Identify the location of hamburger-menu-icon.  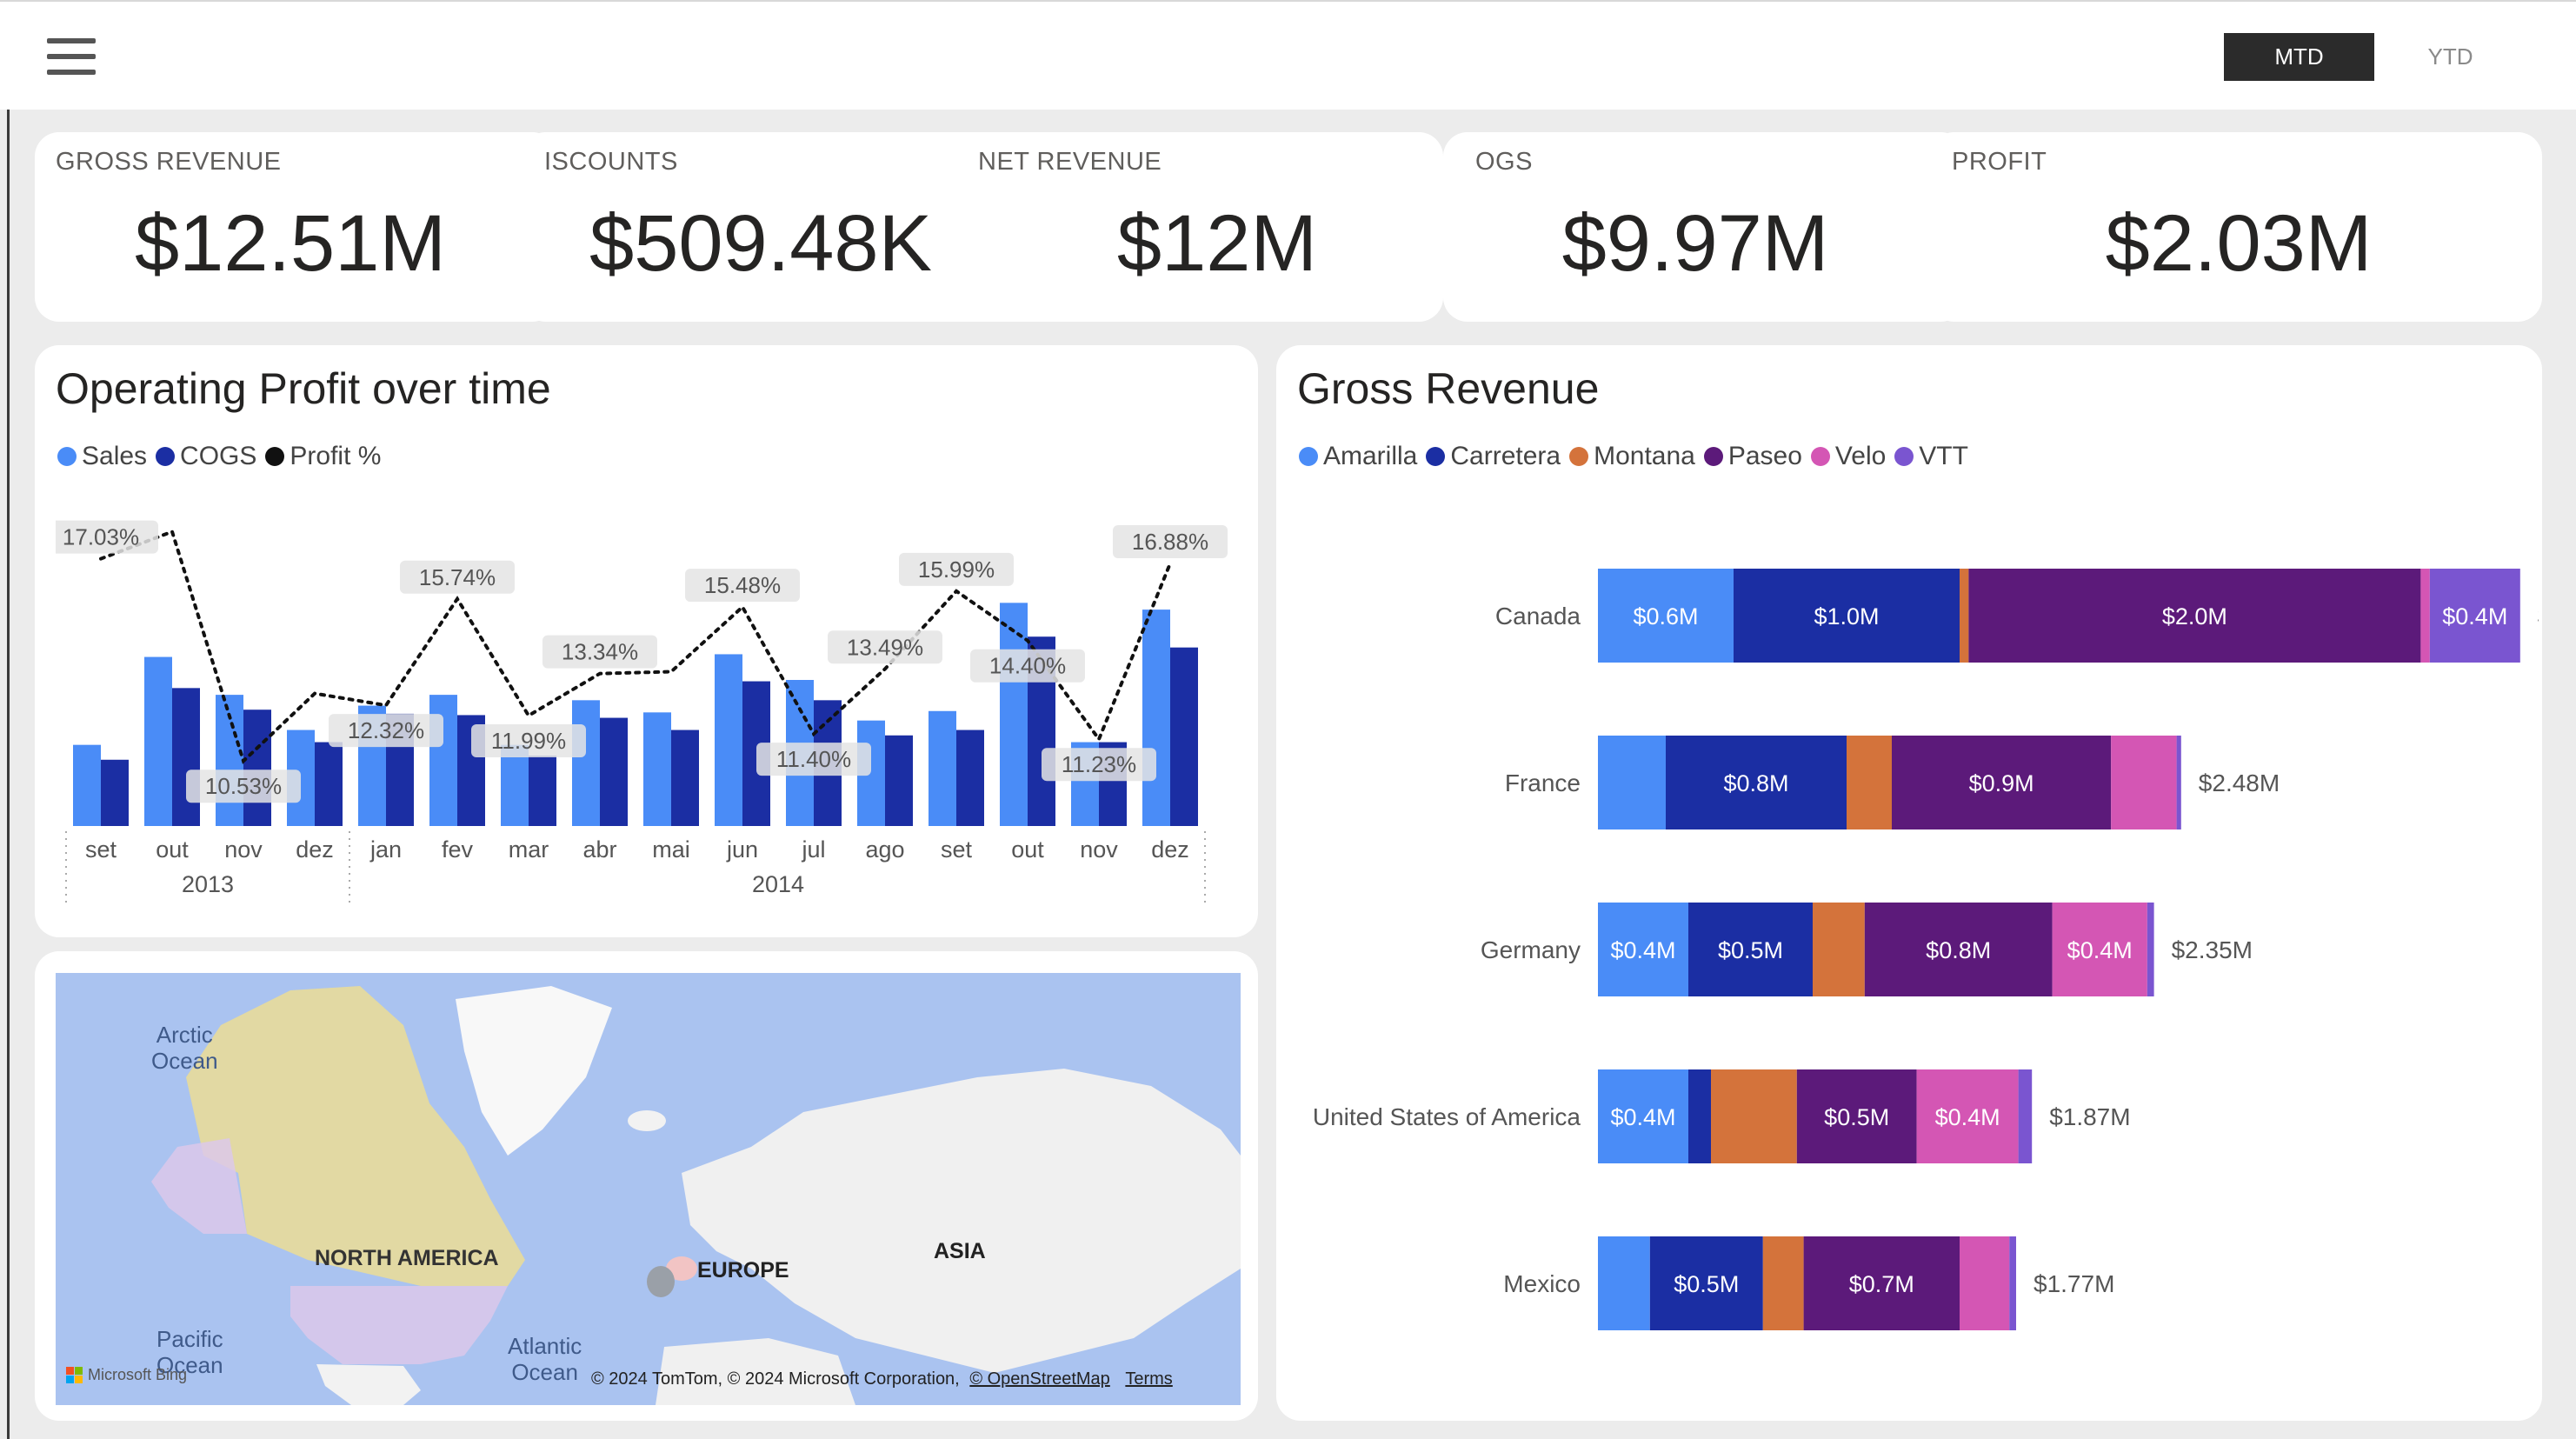
(71, 57).